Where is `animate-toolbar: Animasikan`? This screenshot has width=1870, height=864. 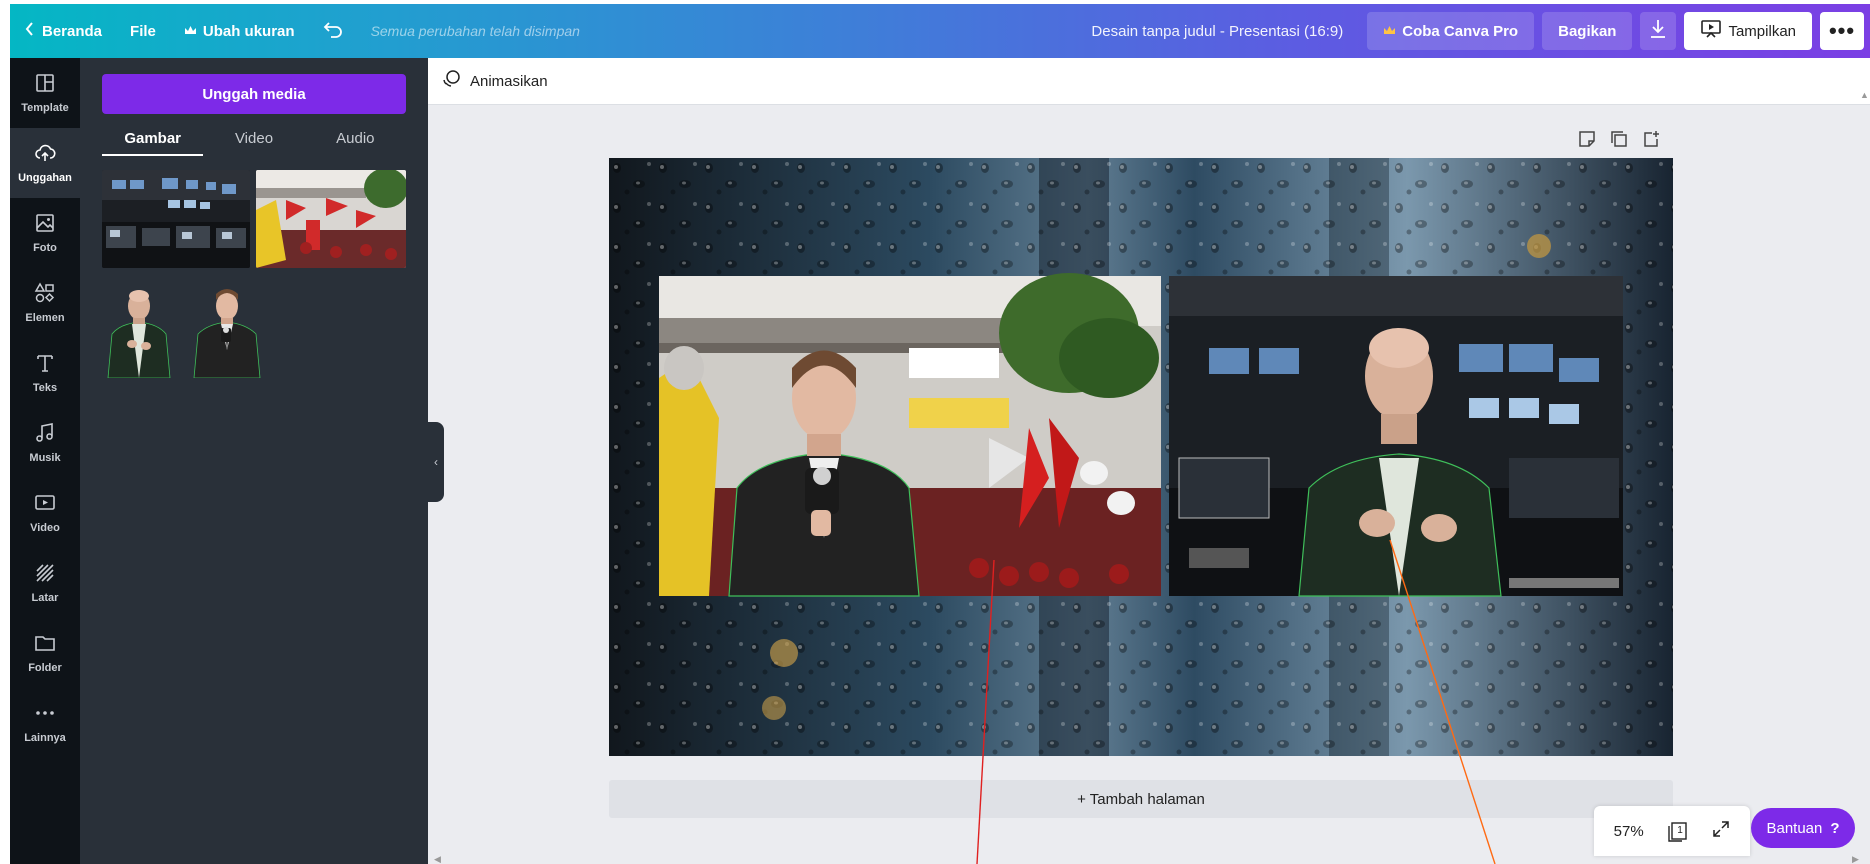 animate-toolbar: Animasikan is located at coordinates (1149, 81).